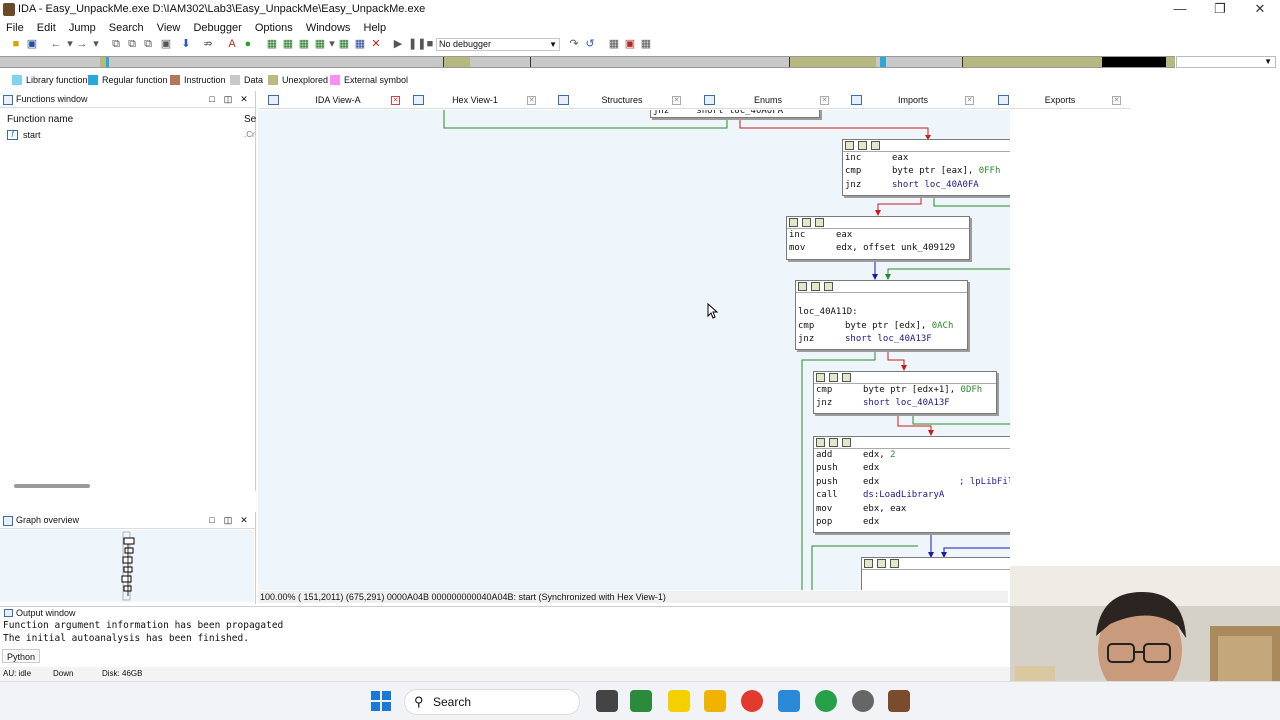 This screenshot has width=1280, height=720. Describe the element at coordinates (334, 100) in the screenshot. I see `tab-ida-view-a: IDA View-A ✕` at that location.